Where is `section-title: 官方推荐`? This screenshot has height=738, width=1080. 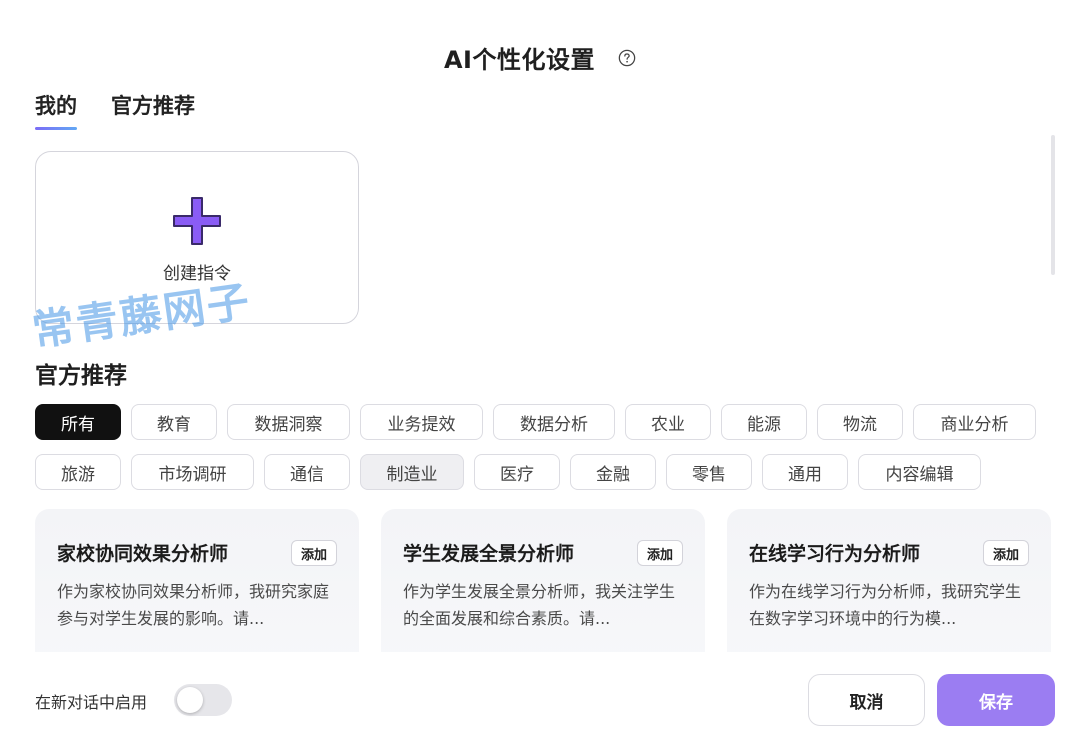 section-title: 官方推荐 is located at coordinates (81, 376).